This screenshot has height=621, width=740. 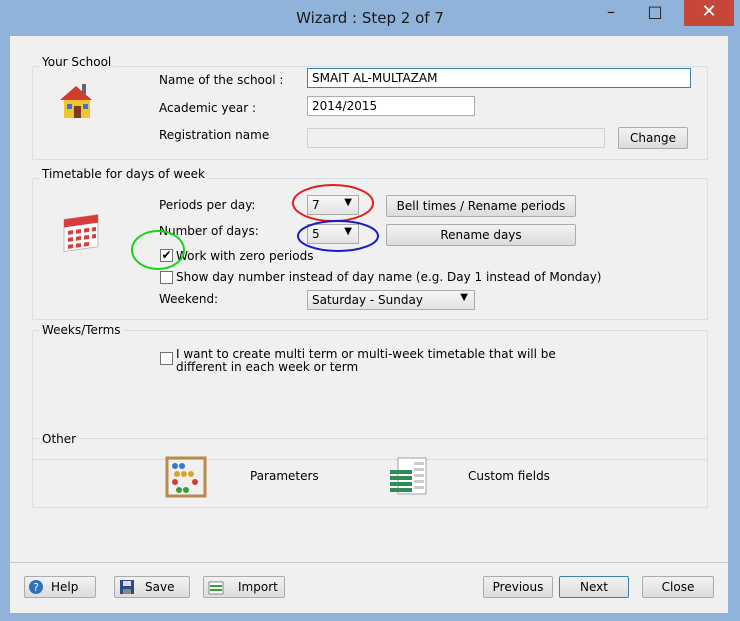 I want to click on import-icon, so click(x=216, y=588).